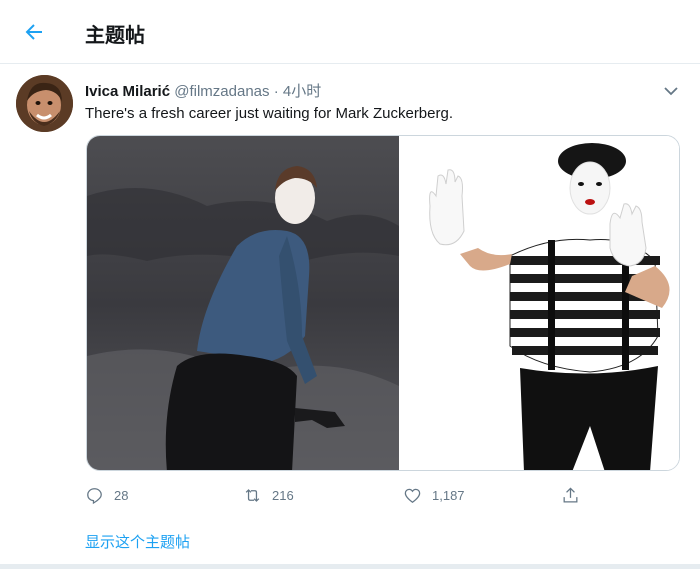 The image size is (700, 569). What do you see at coordinates (350, 32) in the screenshot?
I see `top-bar: 主题帖` at bounding box center [350, 32].